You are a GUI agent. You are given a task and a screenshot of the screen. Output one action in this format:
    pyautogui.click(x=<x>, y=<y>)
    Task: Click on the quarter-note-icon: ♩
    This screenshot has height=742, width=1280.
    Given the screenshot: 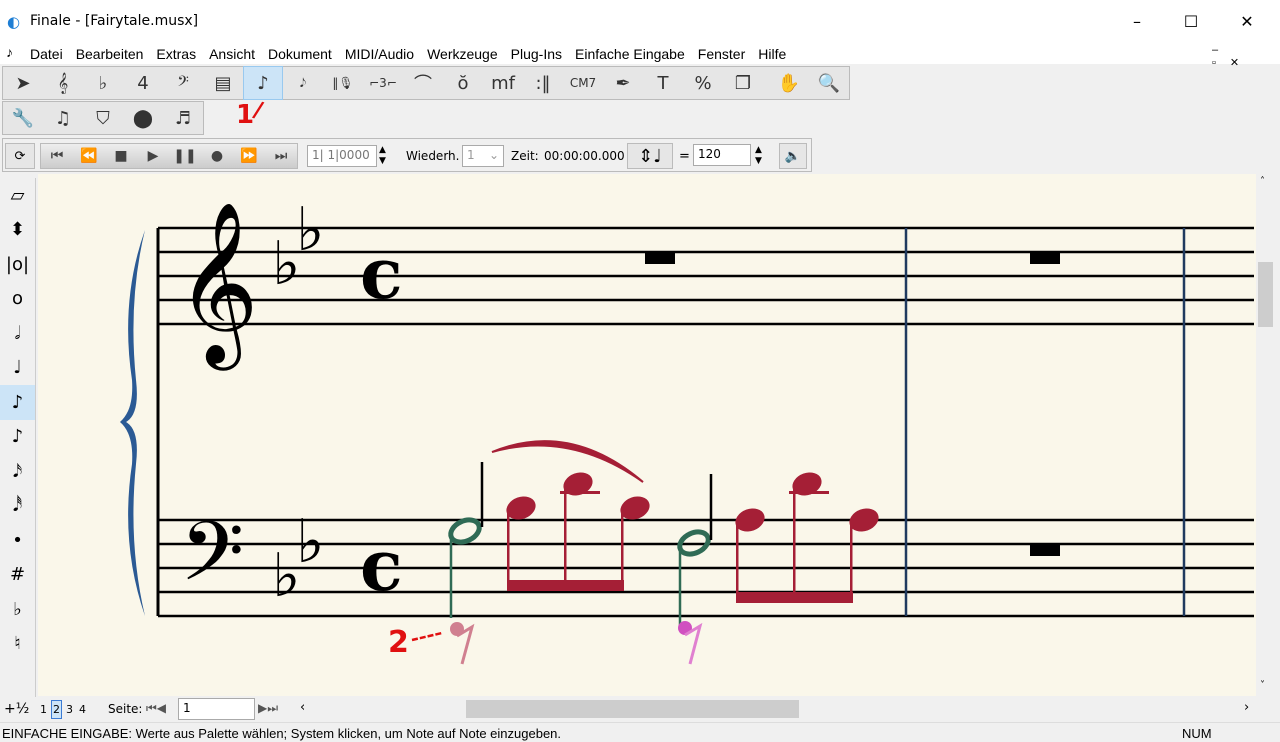 What is the action you would take?
    pyautogui.click(x=17, y=368)
    